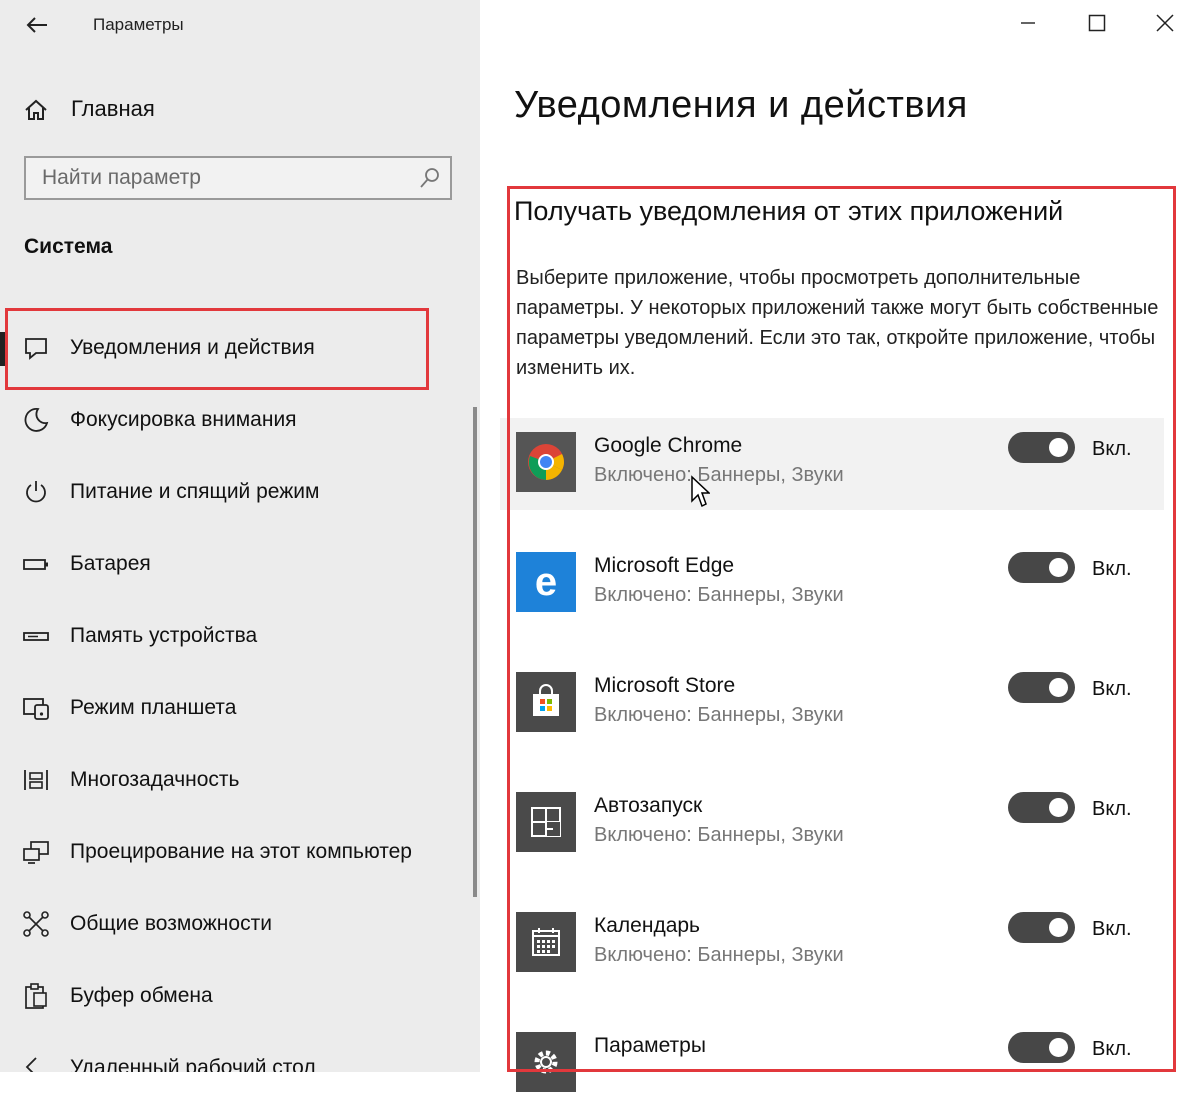 This screenshot has width=1200, height=1110. What do you see at coordinates (224, 178) in the screenshot?
I see `search-input` at bounding box center [224, 178].